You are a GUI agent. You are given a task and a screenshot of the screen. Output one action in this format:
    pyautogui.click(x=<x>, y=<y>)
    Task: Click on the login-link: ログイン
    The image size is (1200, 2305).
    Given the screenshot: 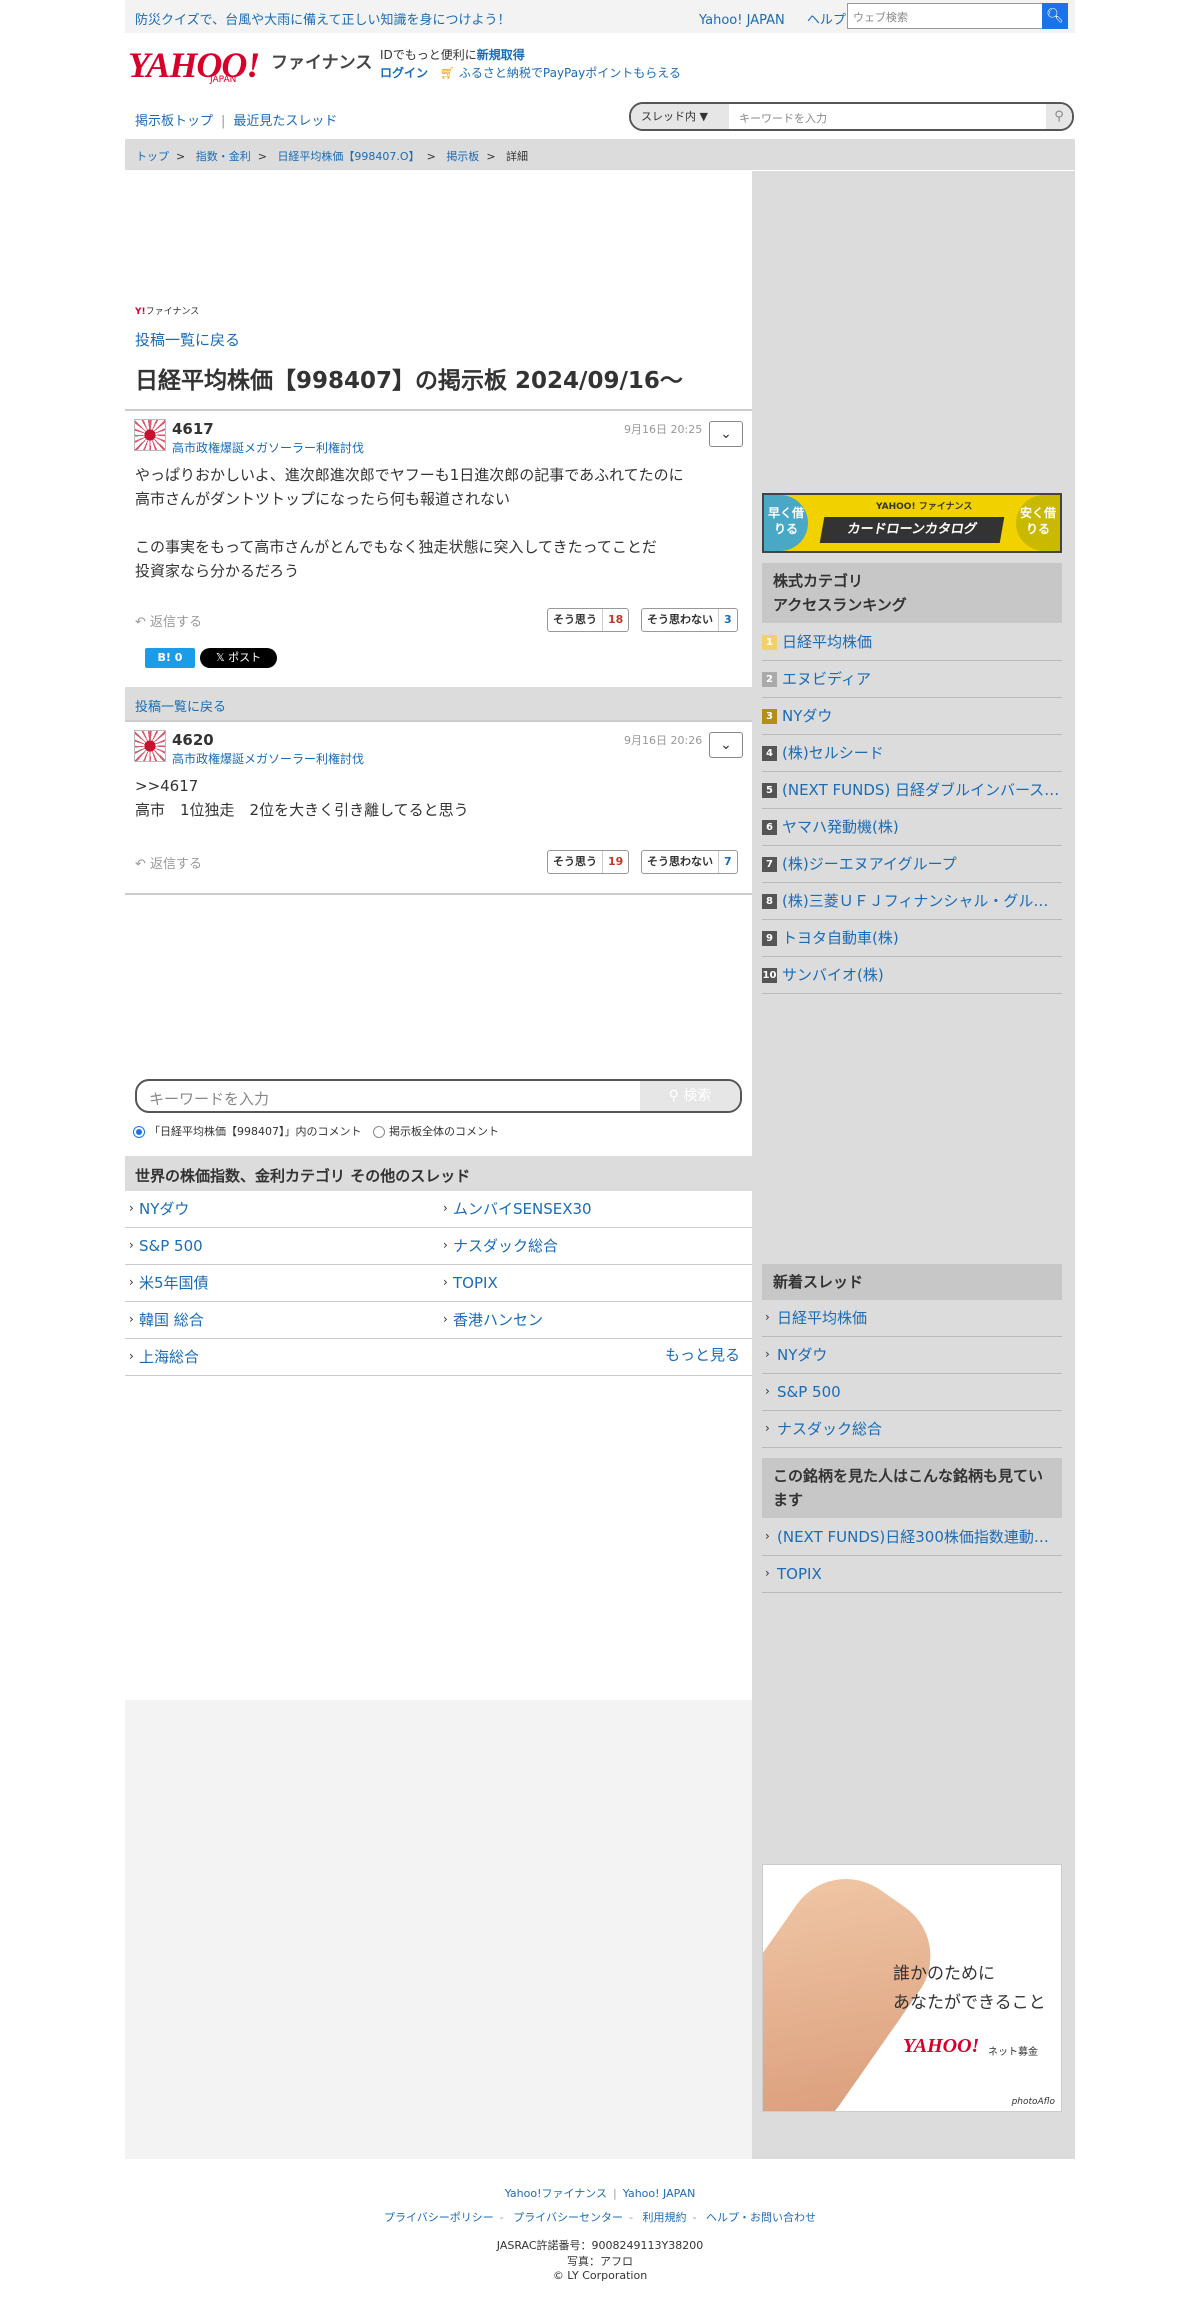 What is the action you would take?
    pyautogui.click(x=404, y=73)
    